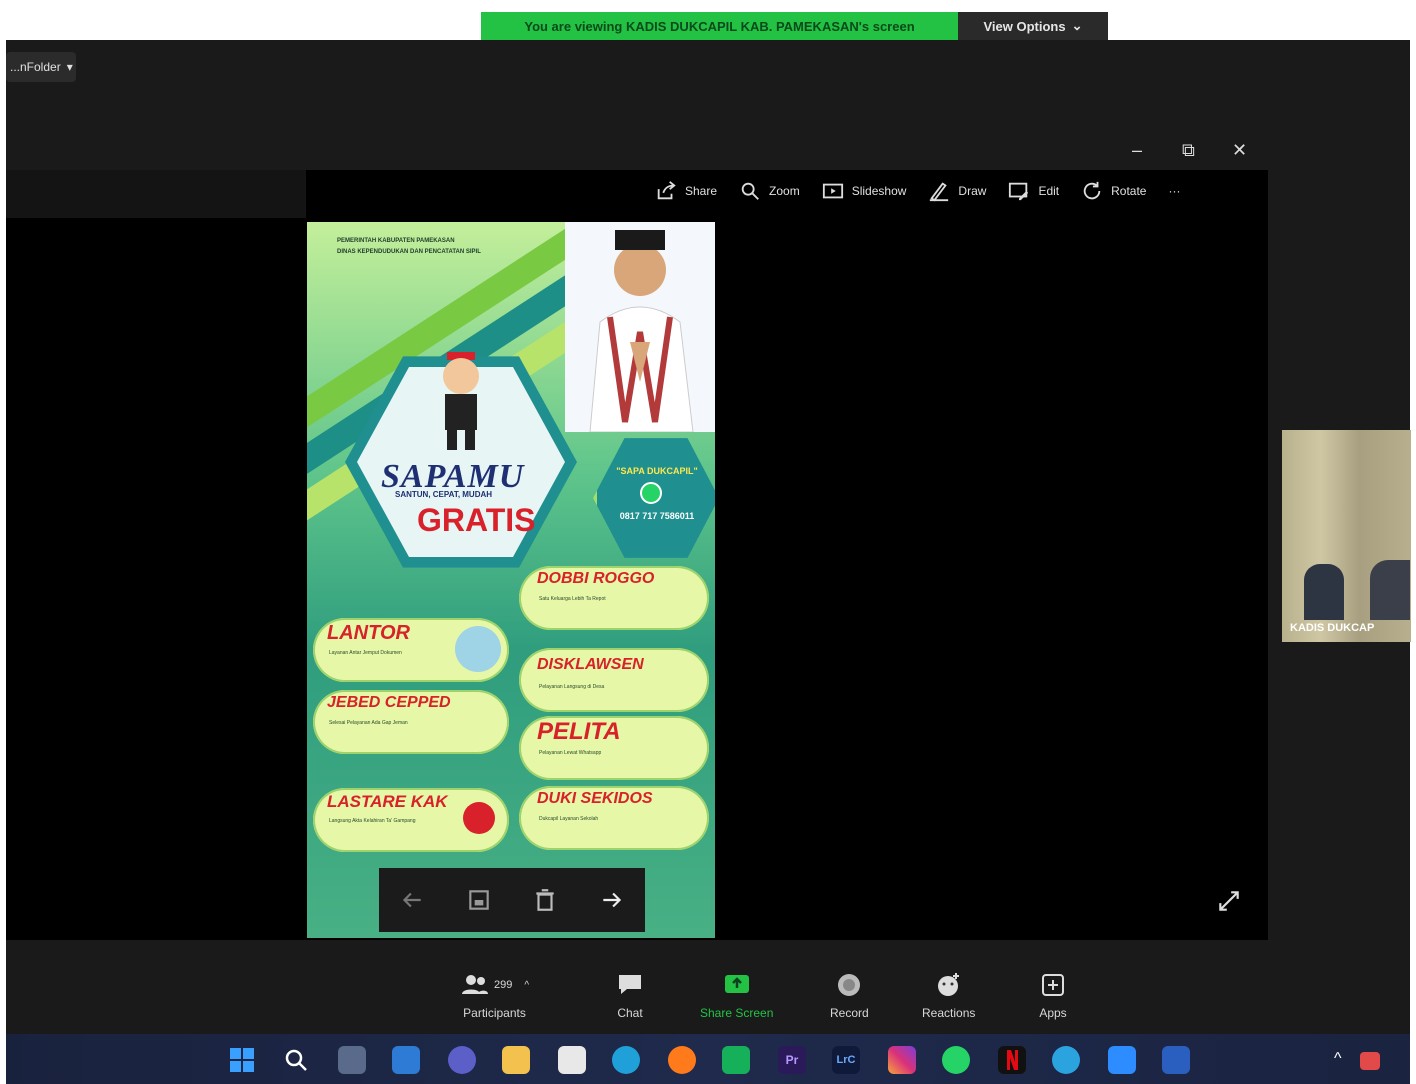  Describe the element at coordinates (516, 1060) in the screenshot. I see `file-explorer-icon` at that location.